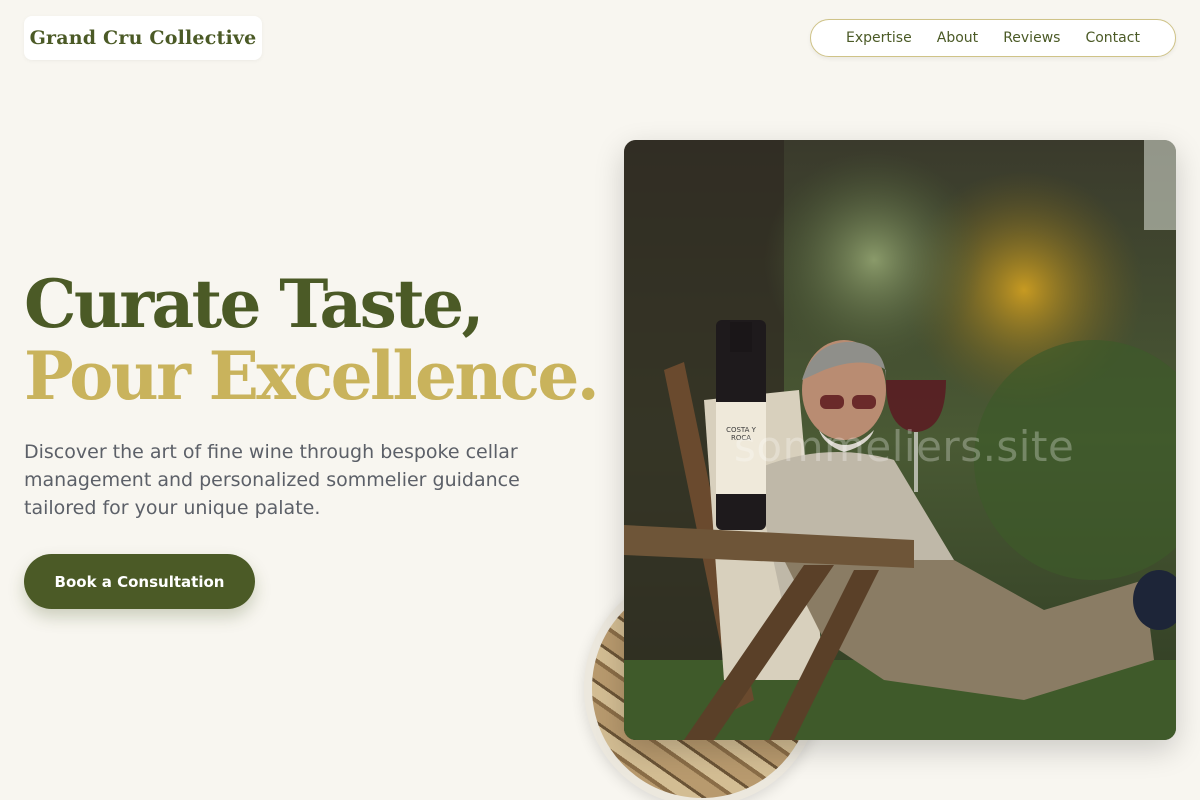 Image resolution: width=1200 pixels, height=800 pixels. Describe the element at coordinates (1031, 38) in the screenshot. I see `nav-item-reviews: Reviews` at that location.